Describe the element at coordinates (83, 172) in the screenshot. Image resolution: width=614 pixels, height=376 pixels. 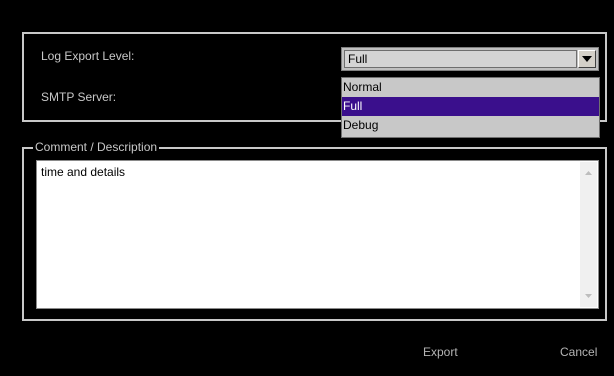
I see `comment-text: time and details` at that location.